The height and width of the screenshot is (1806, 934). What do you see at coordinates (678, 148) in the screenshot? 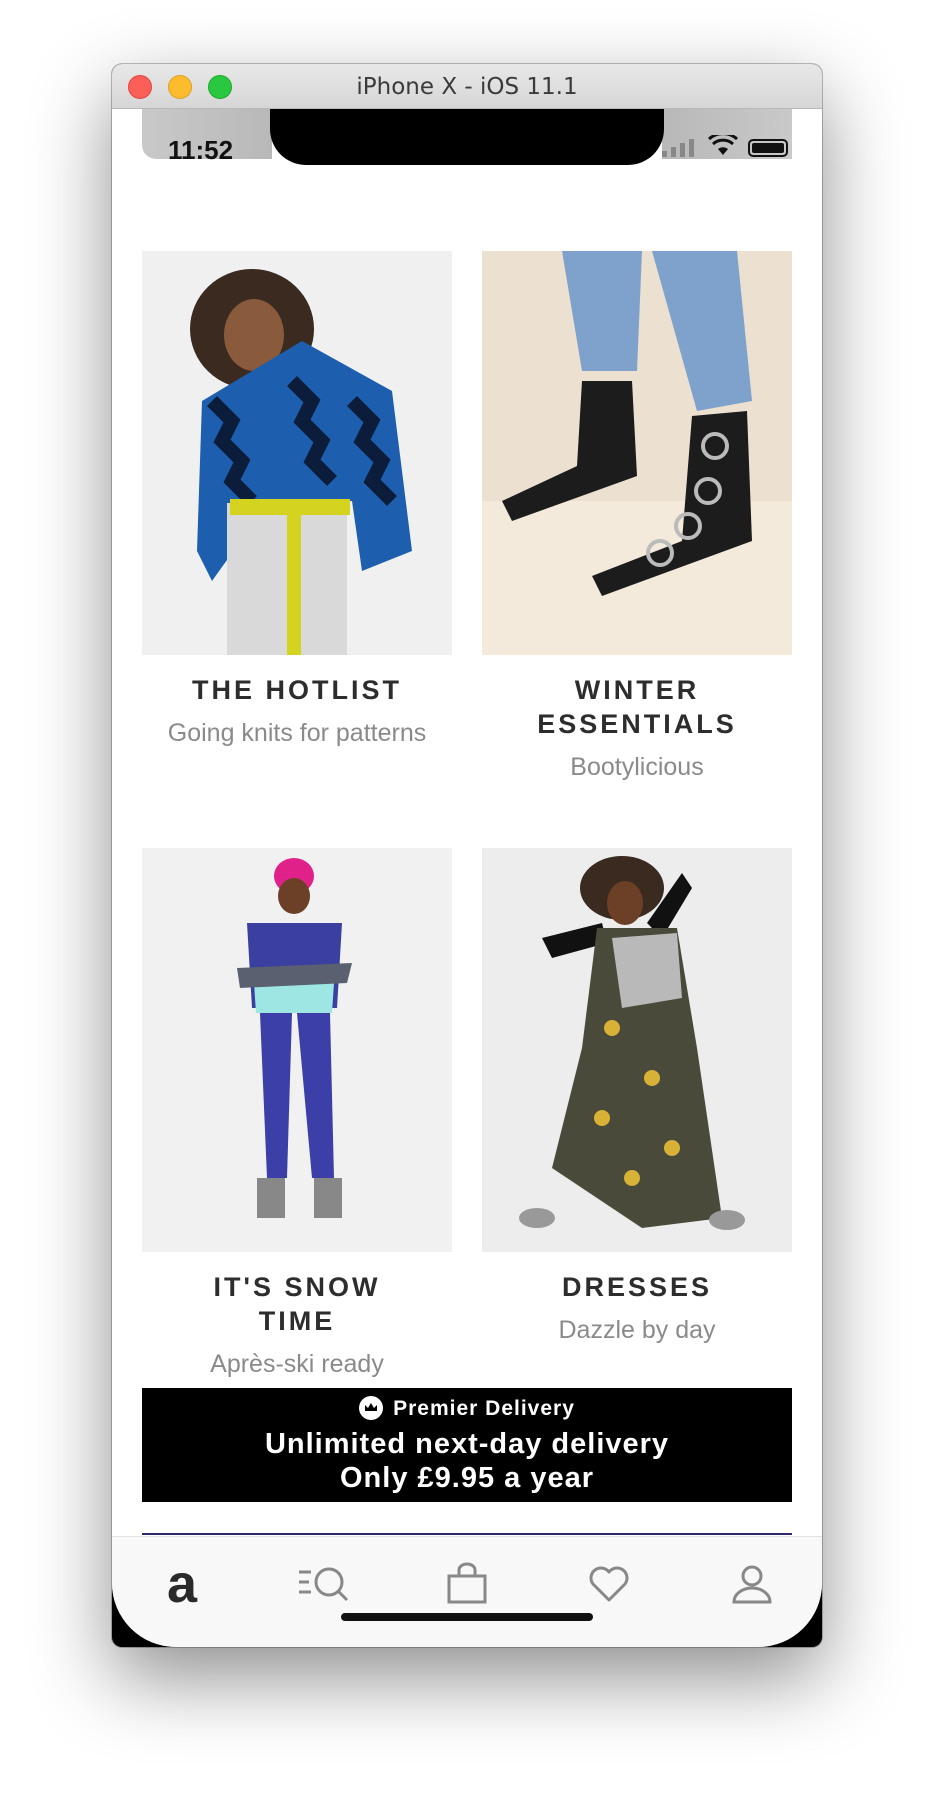
I see `cellular-signal-icon` at bounding box center [678, 148].